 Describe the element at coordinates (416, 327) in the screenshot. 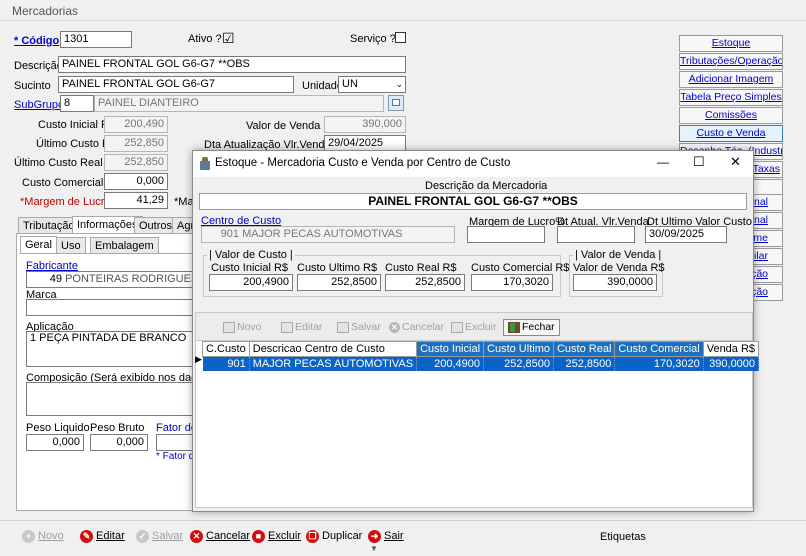

I see `dialog-cancelar-button: ✕ Cancelar` at that location.